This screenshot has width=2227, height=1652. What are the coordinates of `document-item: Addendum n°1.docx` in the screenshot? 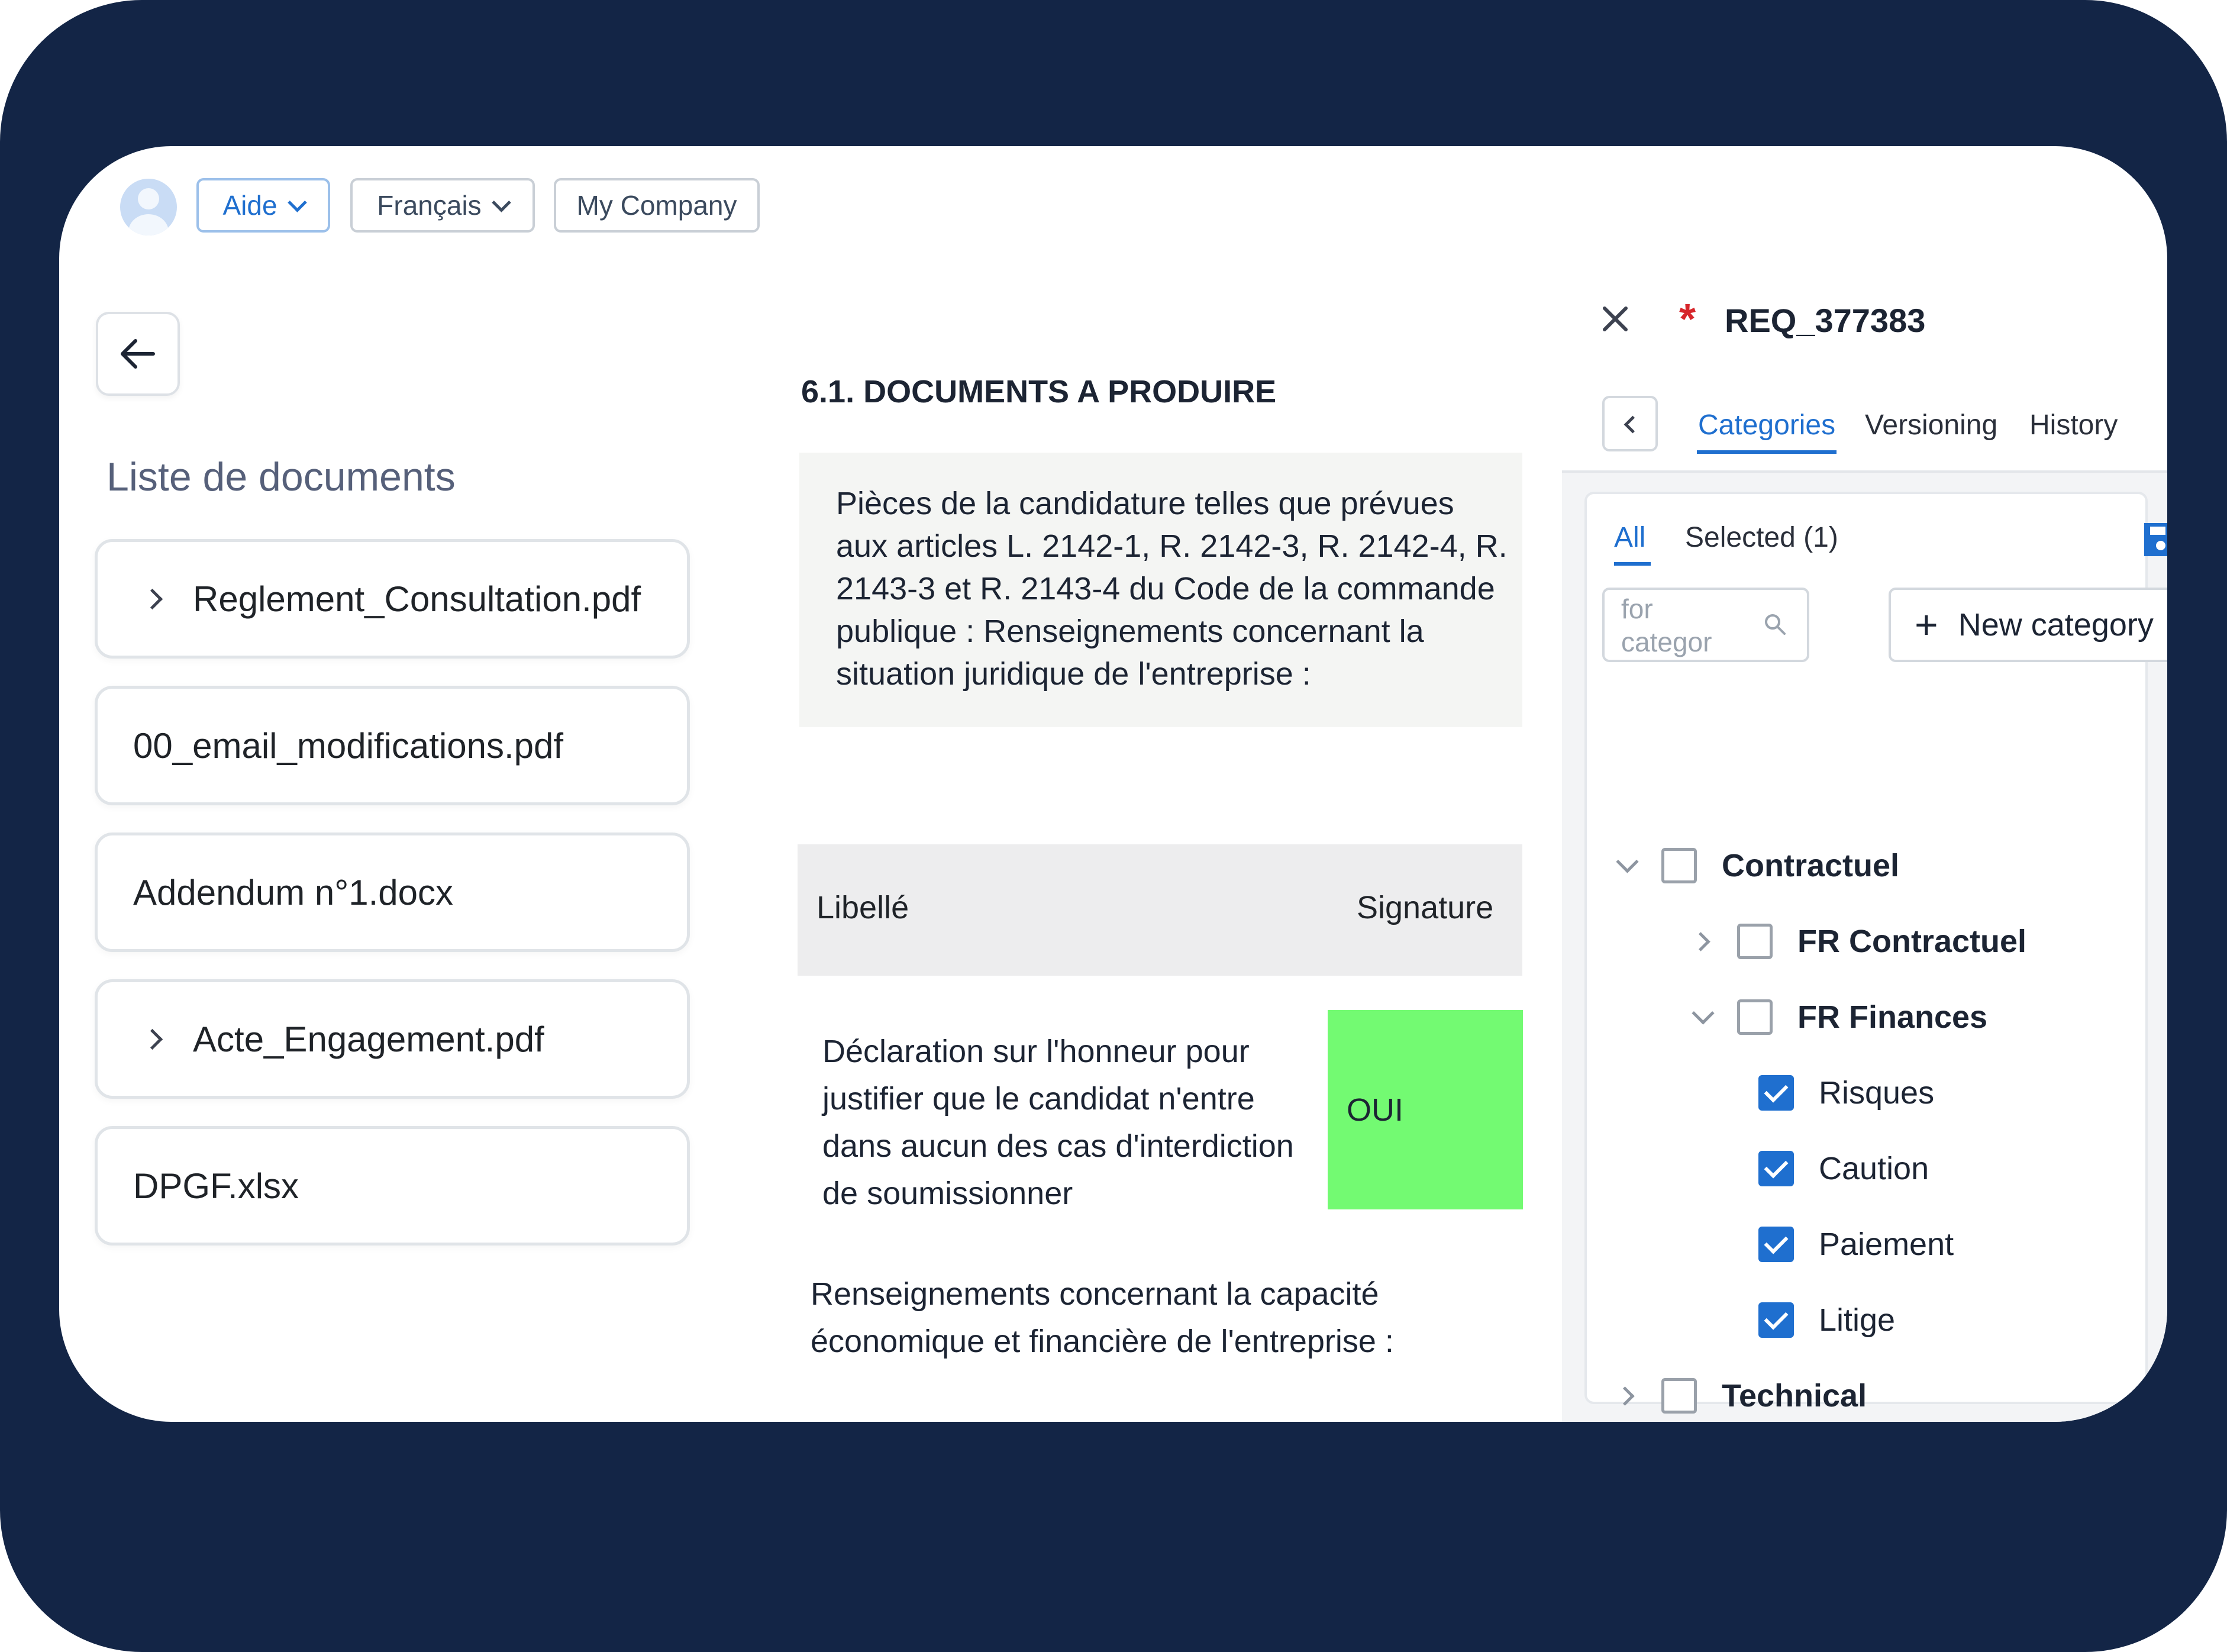 It's located at (392, 893).